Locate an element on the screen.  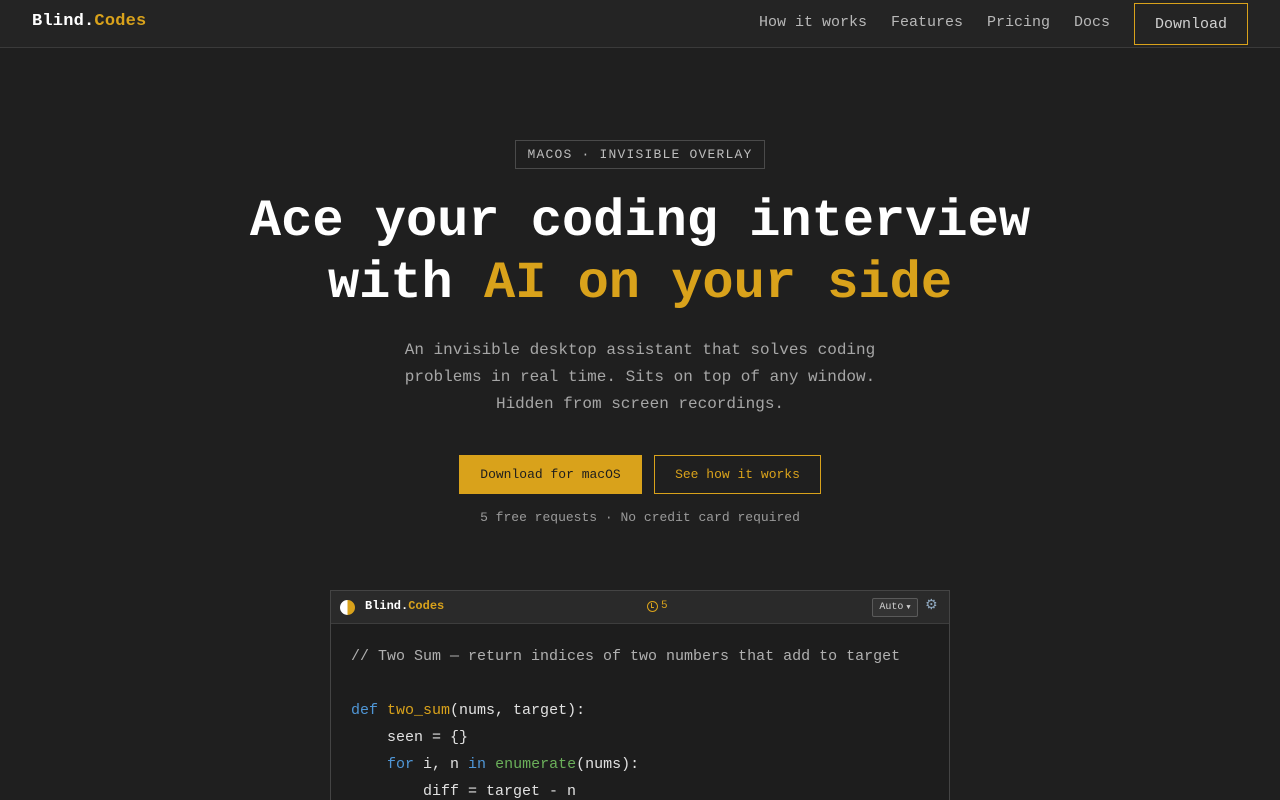
nav-link-docs: Docs is located at coordinates (1092, 22).